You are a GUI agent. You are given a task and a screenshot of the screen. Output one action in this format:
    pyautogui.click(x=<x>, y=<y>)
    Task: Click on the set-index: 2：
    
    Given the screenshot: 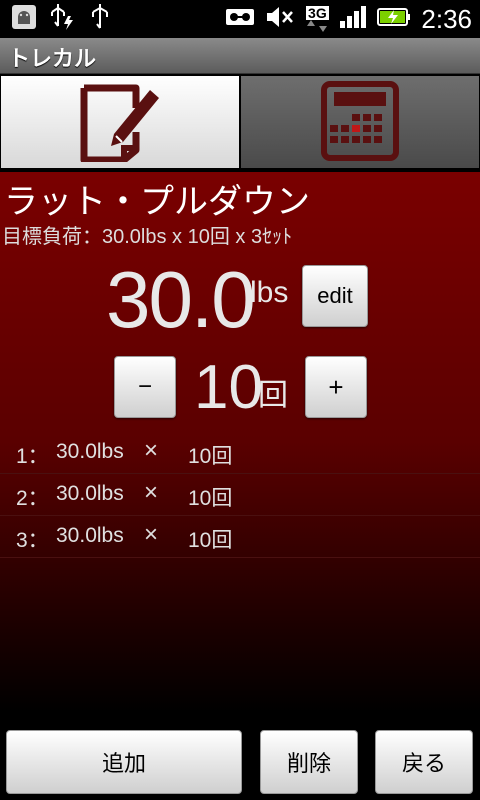 What is the action you would take?
    pyautogui.click(x=32, y=498)
    